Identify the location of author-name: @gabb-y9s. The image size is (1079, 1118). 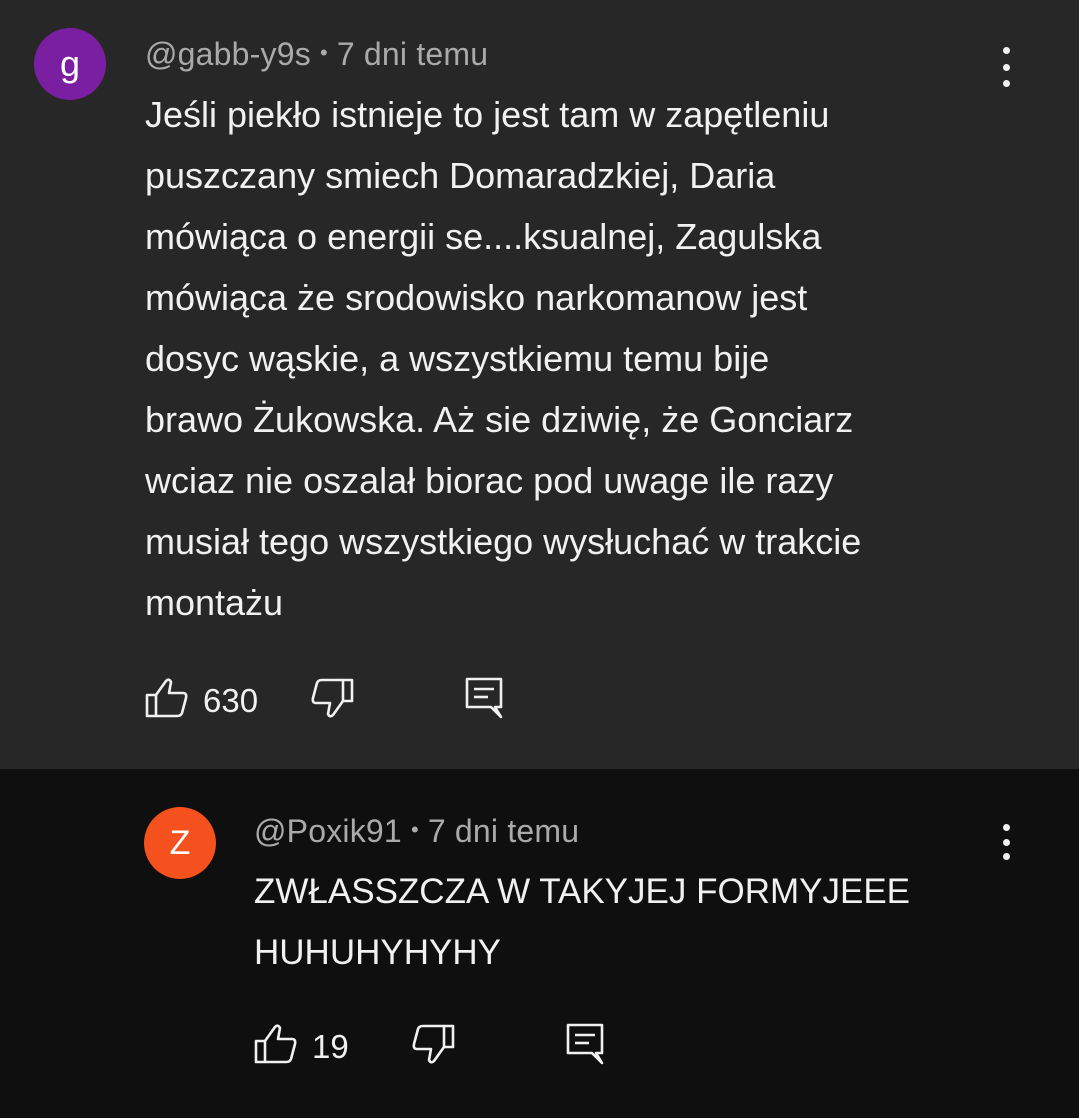
(228, 54).